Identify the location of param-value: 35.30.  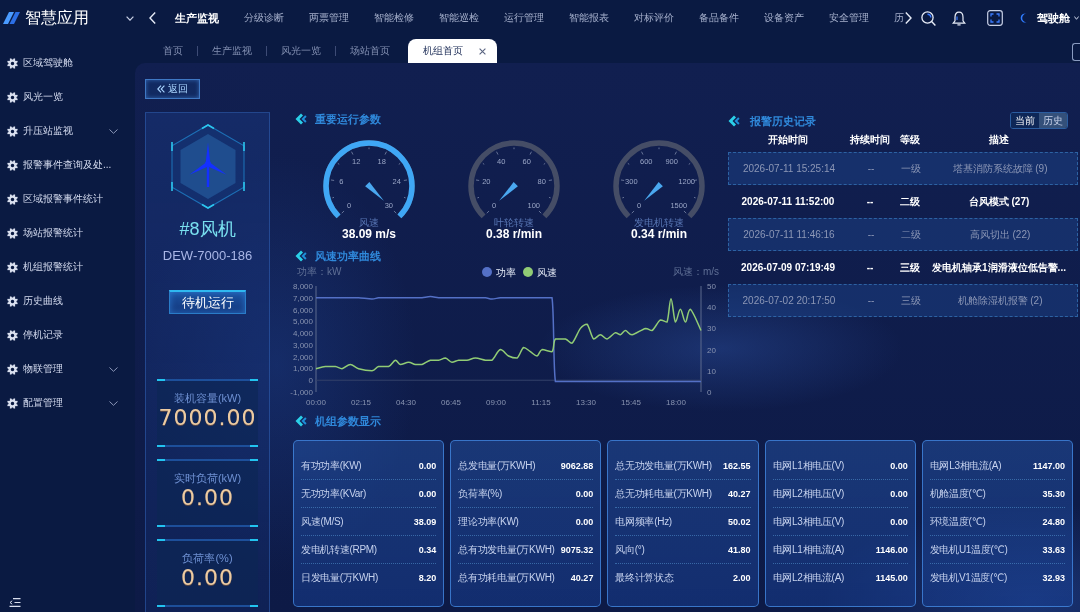
(1053, 493).